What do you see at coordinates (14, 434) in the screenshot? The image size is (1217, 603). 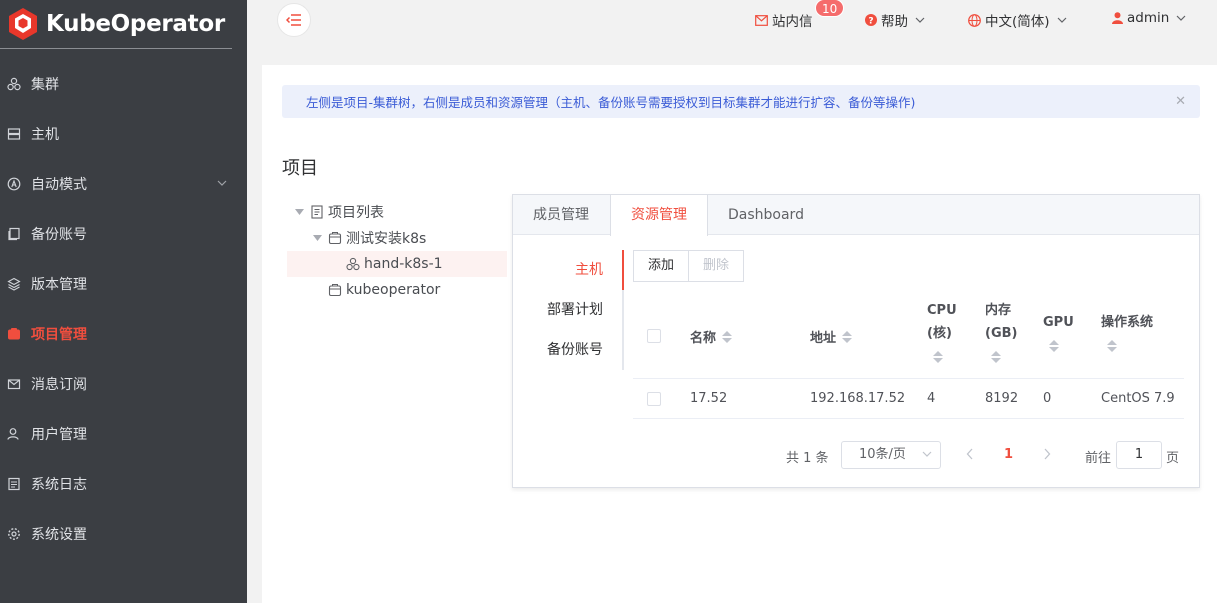 I see `user-icon` at bounding box center [14, 434].